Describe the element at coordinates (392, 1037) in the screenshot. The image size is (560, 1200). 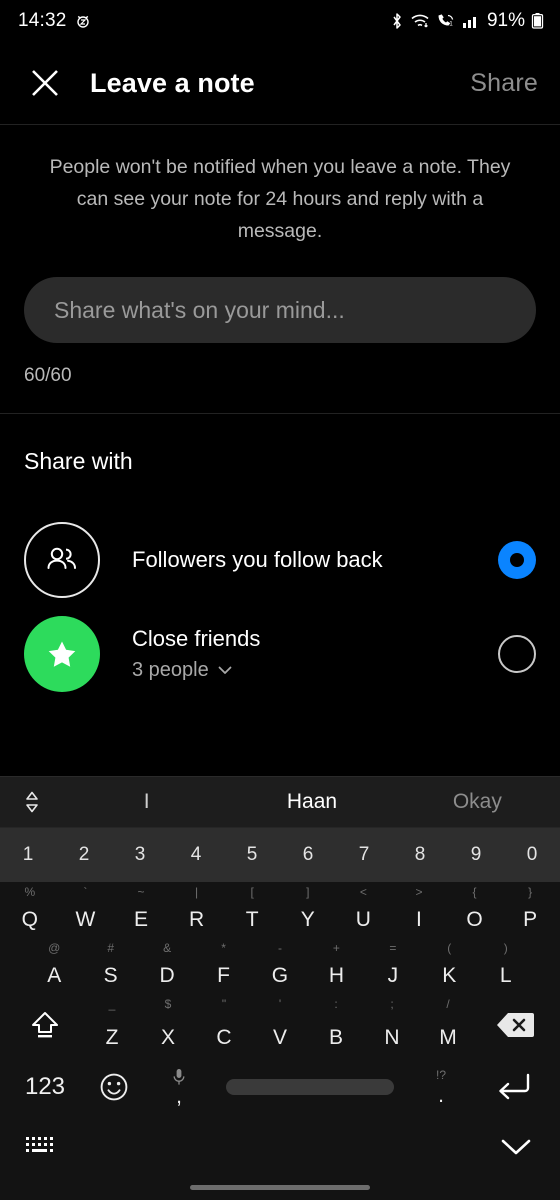
I see `key-n-label: N` at that location.